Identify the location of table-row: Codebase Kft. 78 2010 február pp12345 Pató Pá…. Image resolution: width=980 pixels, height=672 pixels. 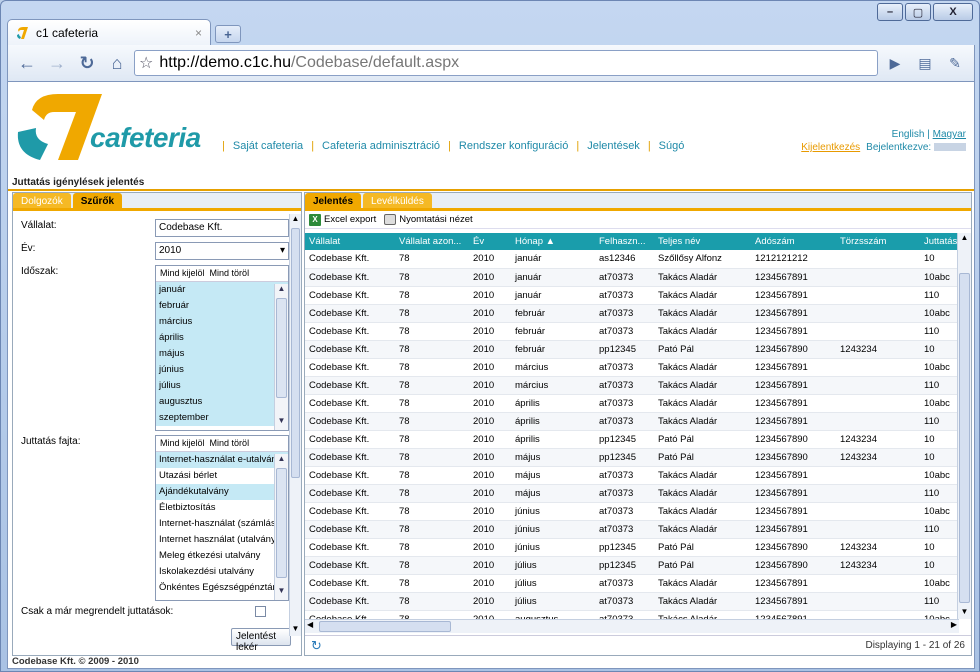
(632, 349).